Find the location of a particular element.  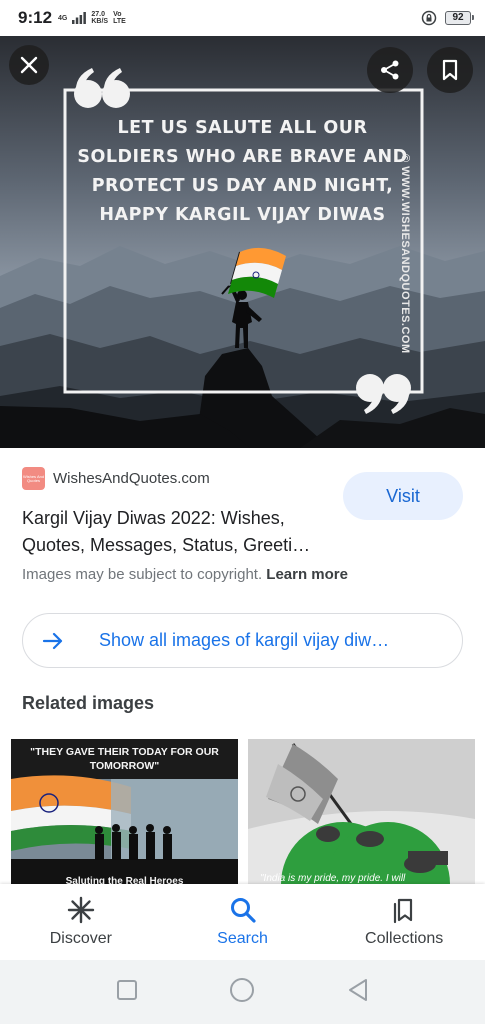

nav-collections: Collections is located at coordinates (404, 922).